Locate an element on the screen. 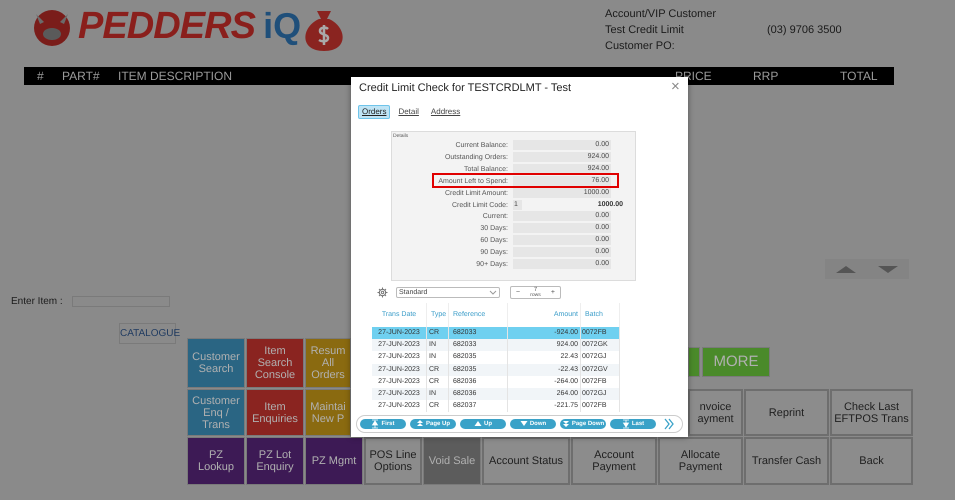  dialog-tab: Detail is located at coordinates (408, 112).